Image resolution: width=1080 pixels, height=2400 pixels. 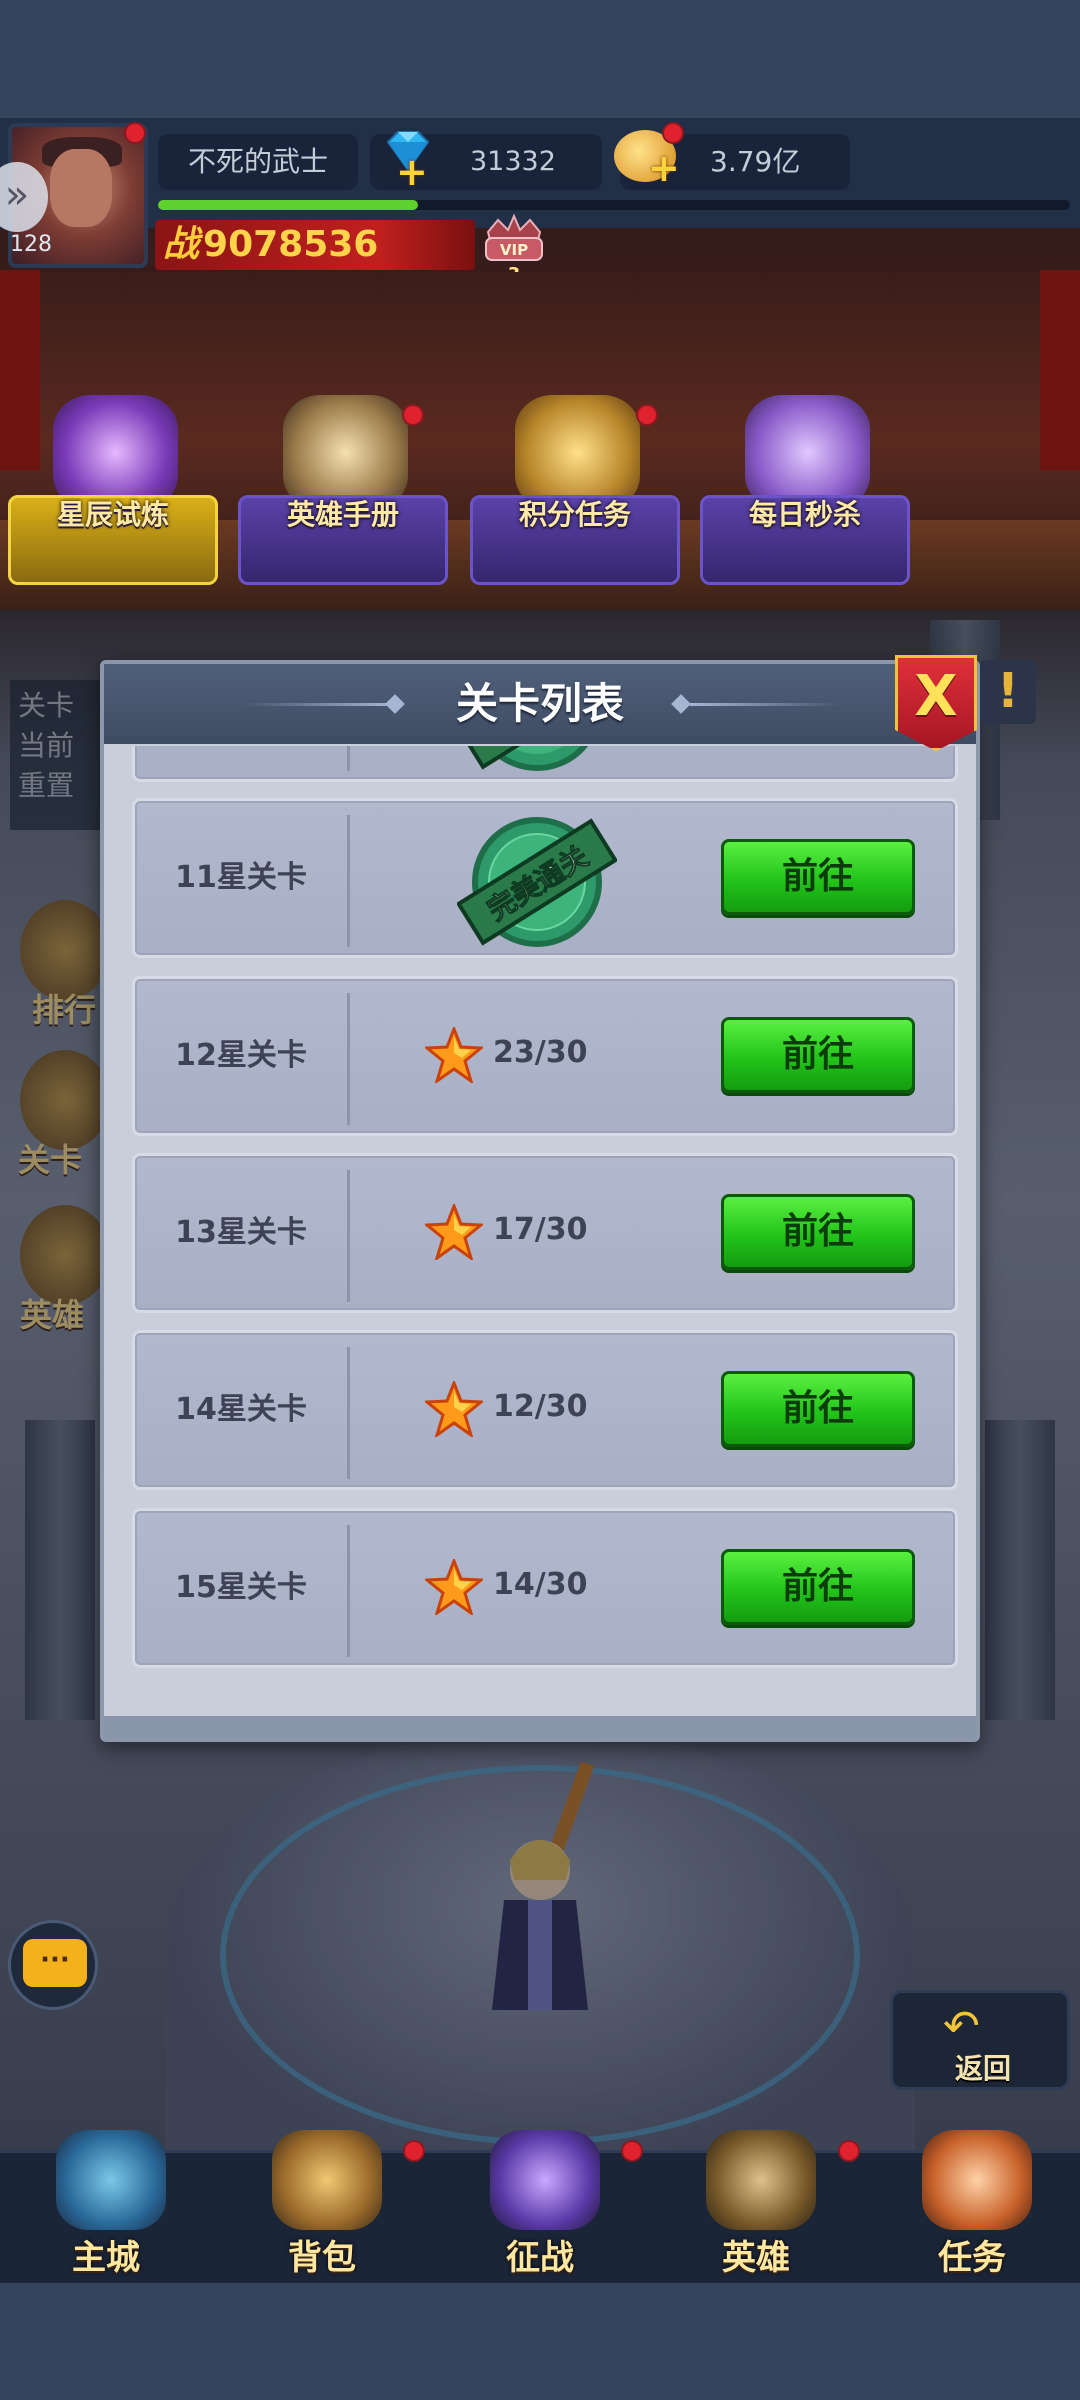 I want to click on stage-row-13: 13星关卡 17/30 前往, so click(x=545, y=1233).